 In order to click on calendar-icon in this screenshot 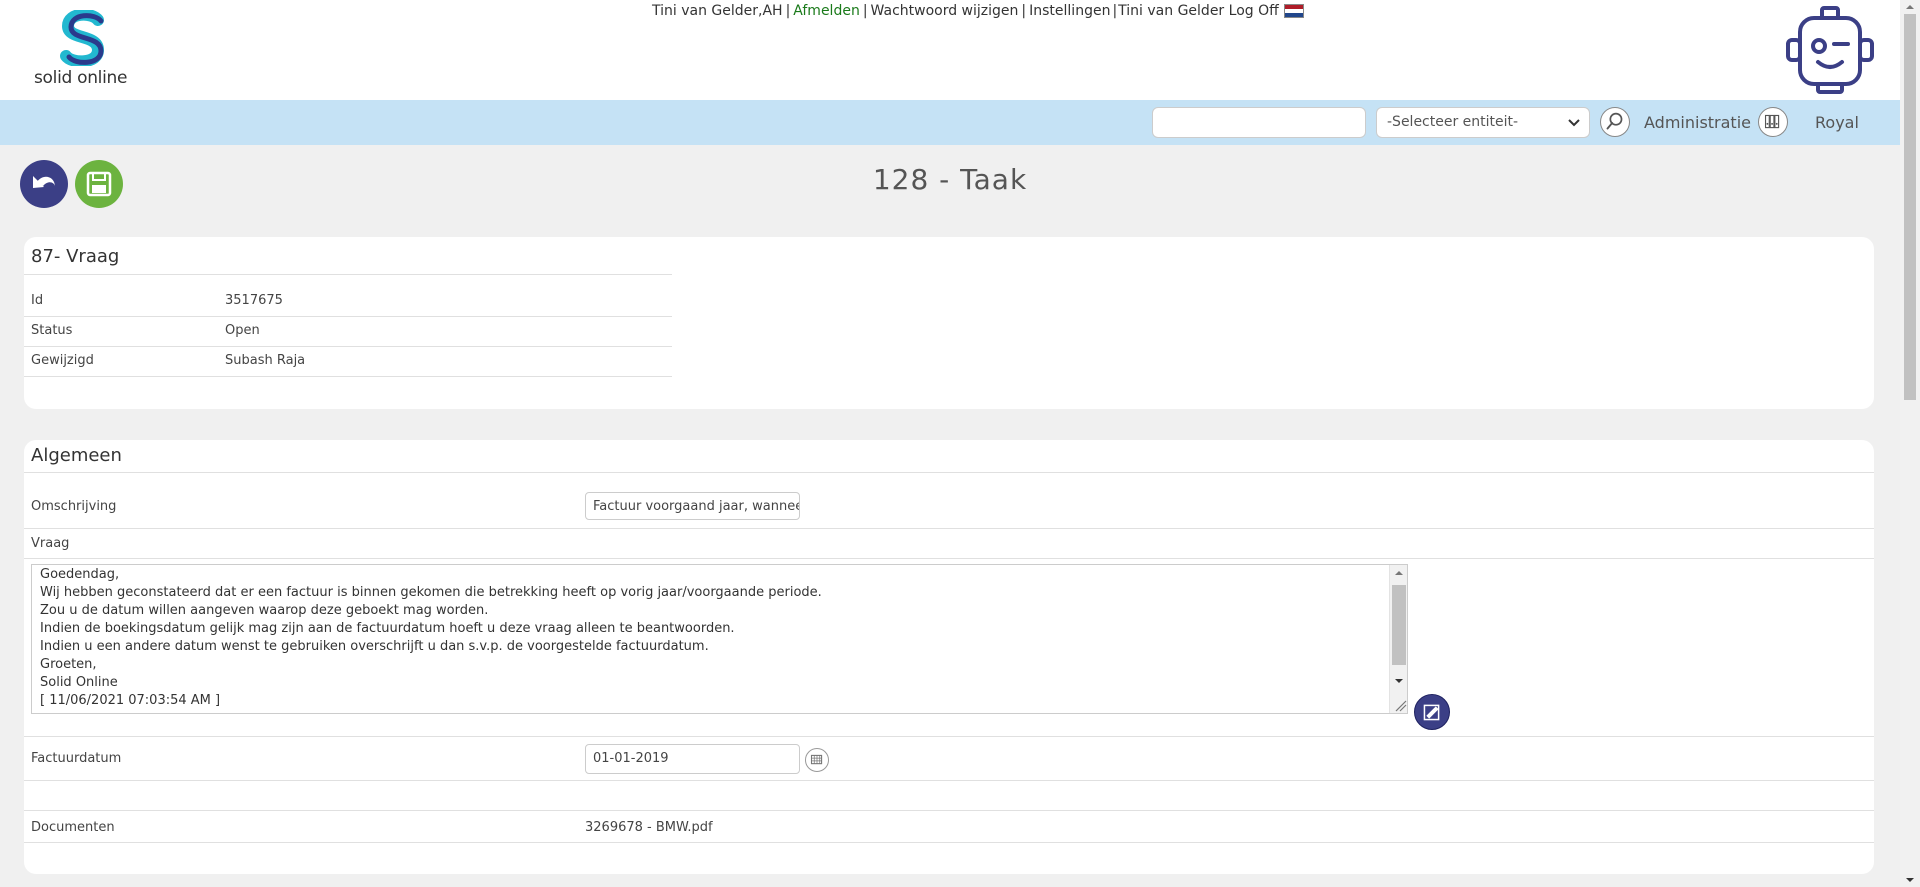, I will do `click(816, 759)`.